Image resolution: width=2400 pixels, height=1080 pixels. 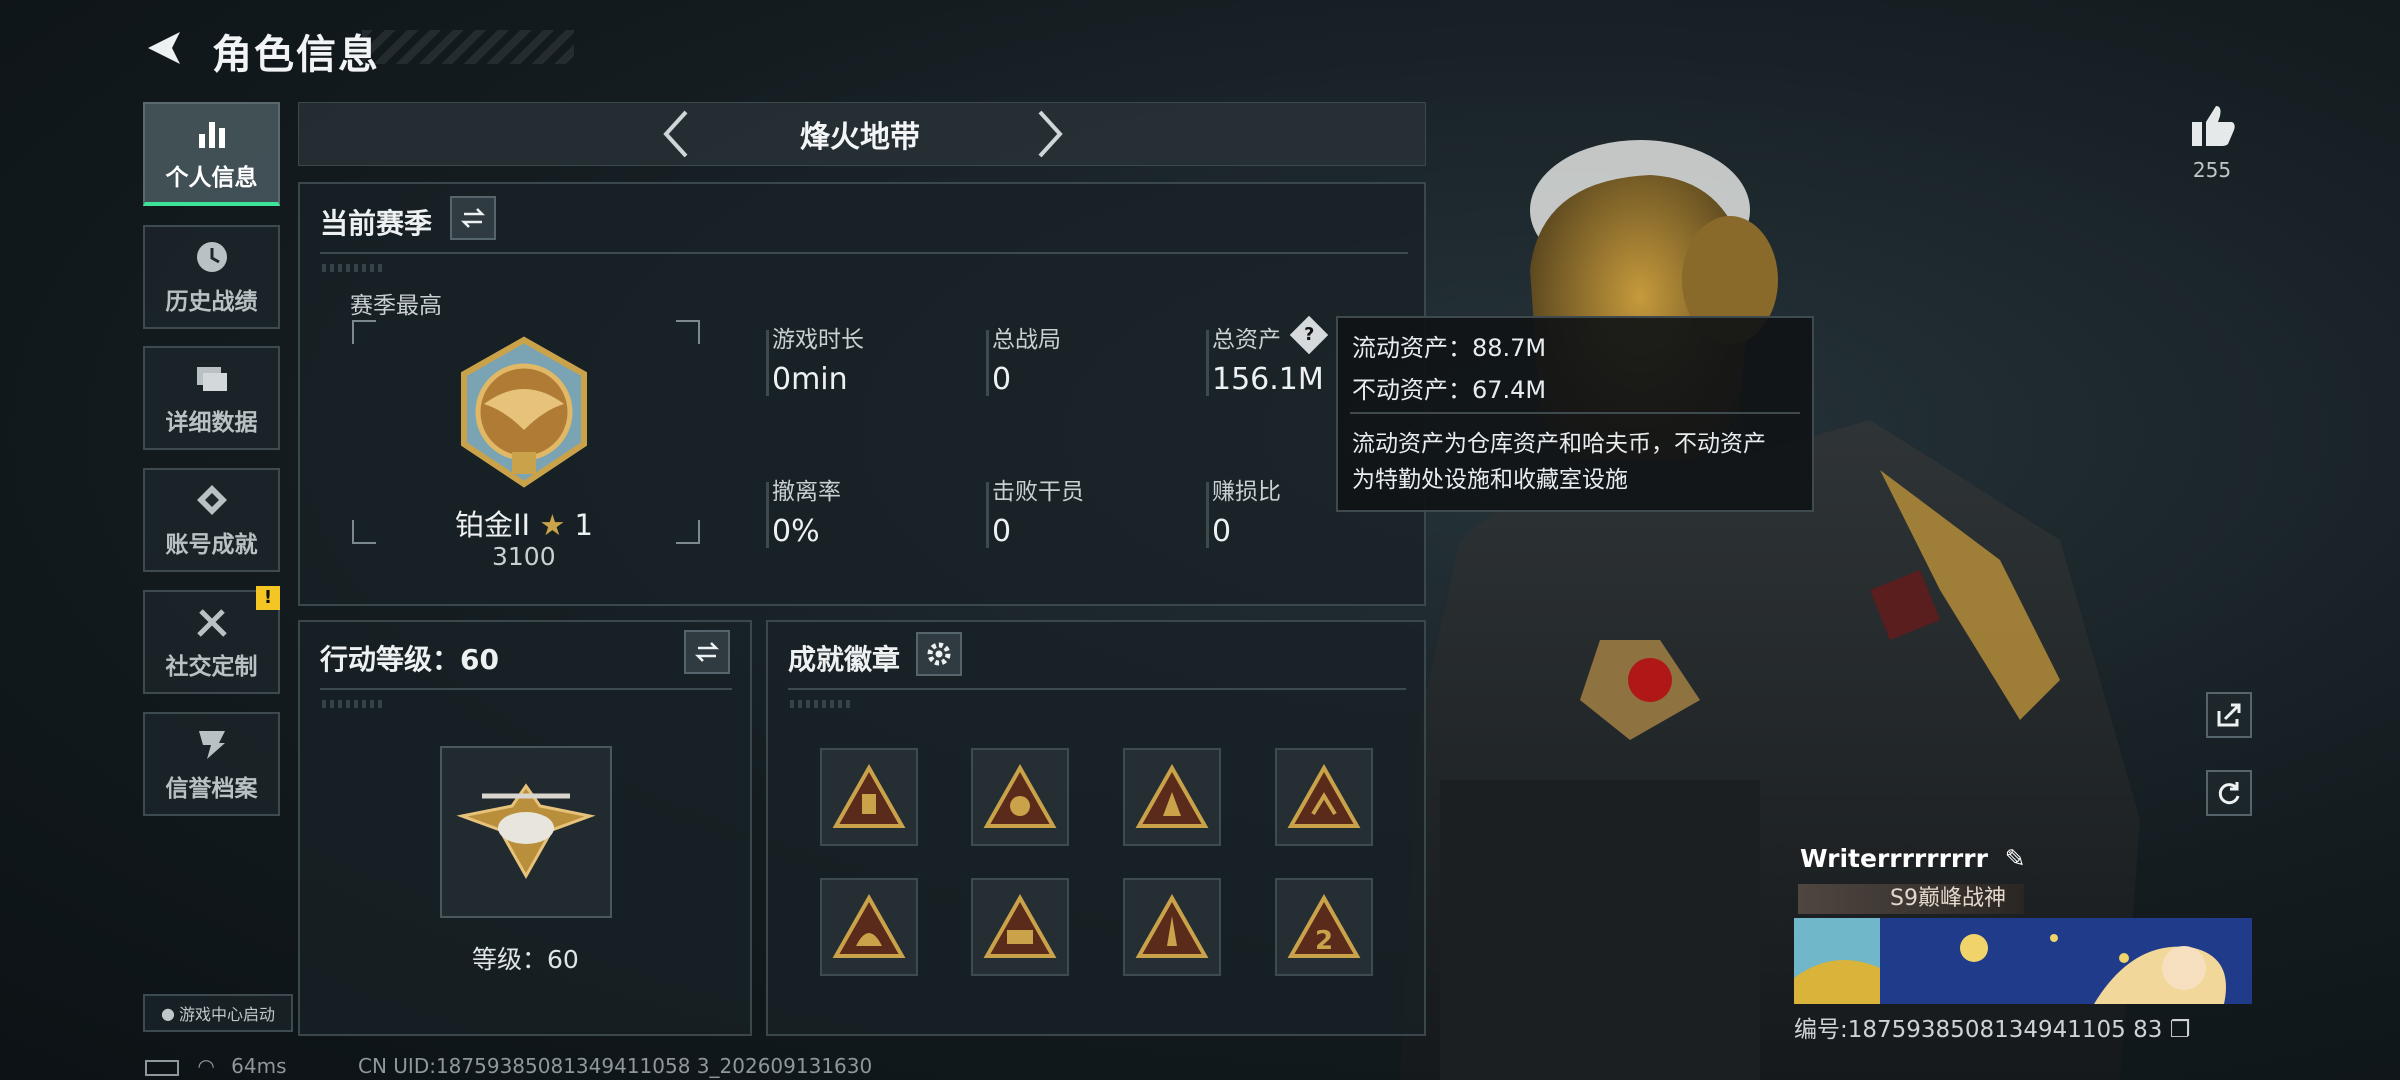 I want to click on nav-label: 详细数据, so click(x=211, y=423).